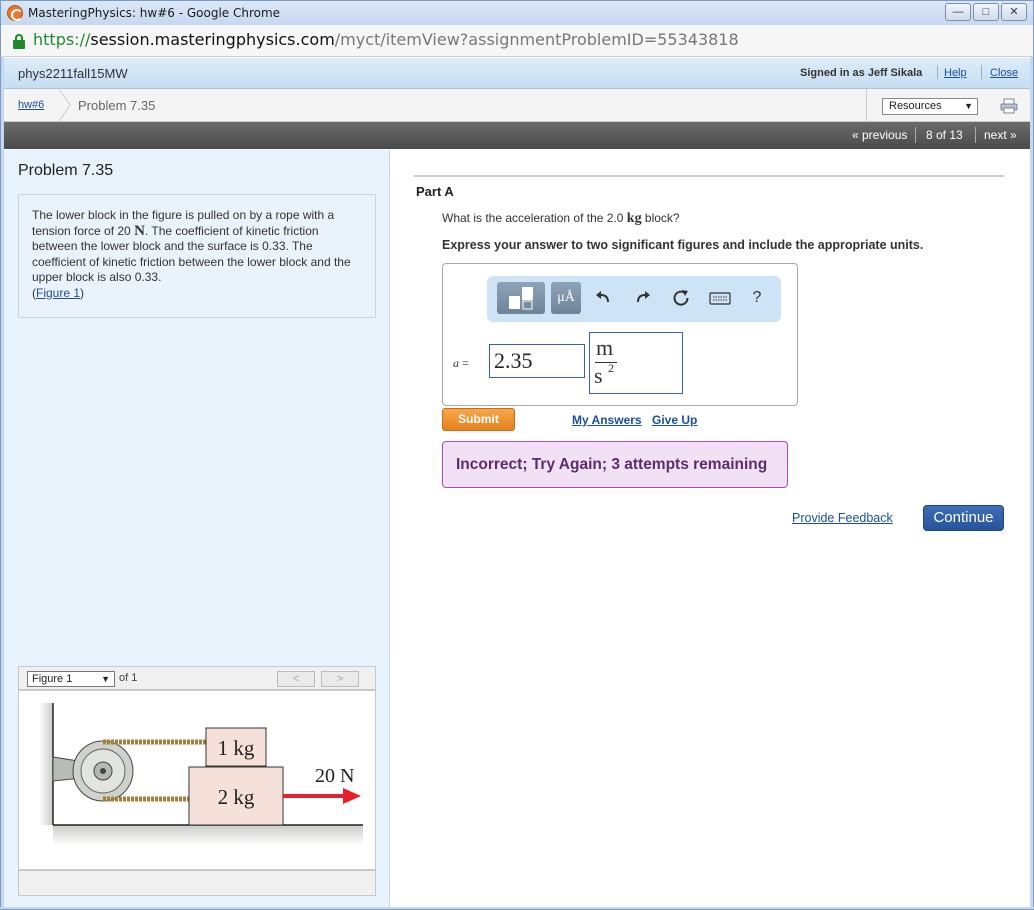 This screenshot has width=1034, height=910. Describe the element at coordinates (634, 218) in the screenshot. I see `mass-unit: kg` at that location.